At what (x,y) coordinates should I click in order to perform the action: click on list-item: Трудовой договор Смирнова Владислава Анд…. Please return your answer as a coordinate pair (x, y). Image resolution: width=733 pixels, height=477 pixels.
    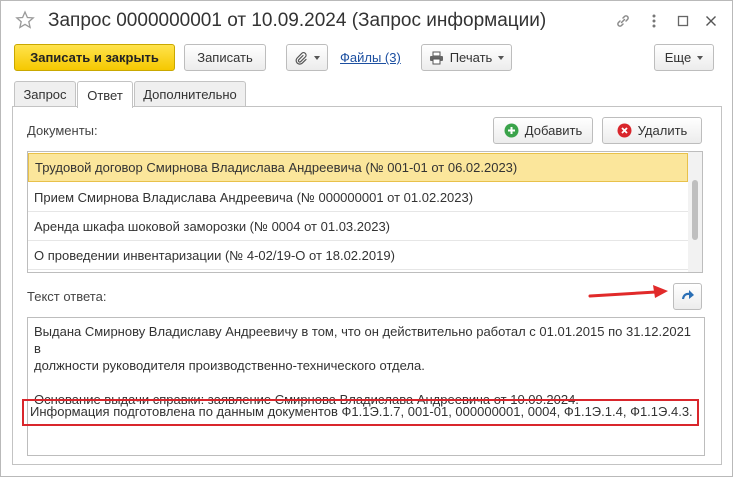
    Looking at the image, I should click on (358, 167).